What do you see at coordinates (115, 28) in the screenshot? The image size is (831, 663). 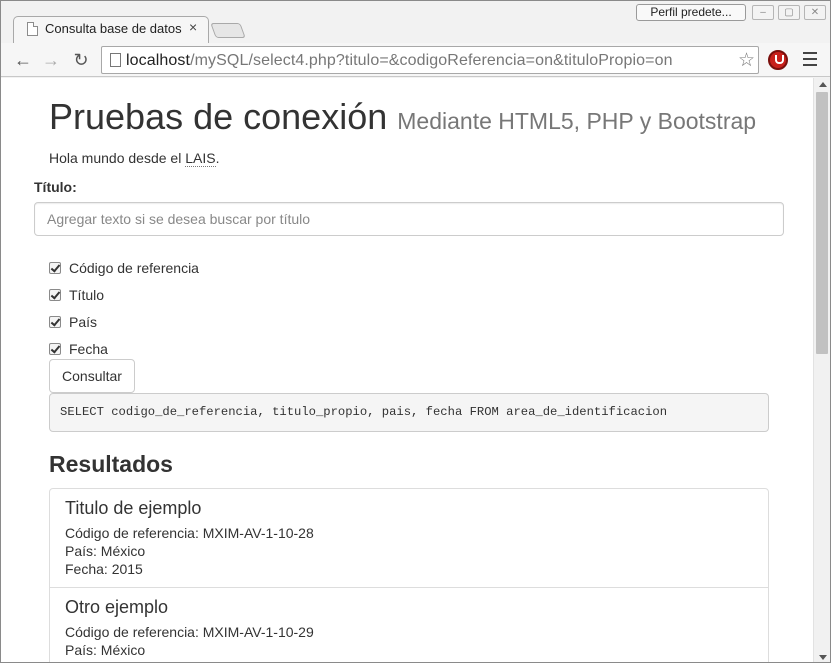 I see `tab-title: Consulta base de datos` at bounding box center [115, 28].